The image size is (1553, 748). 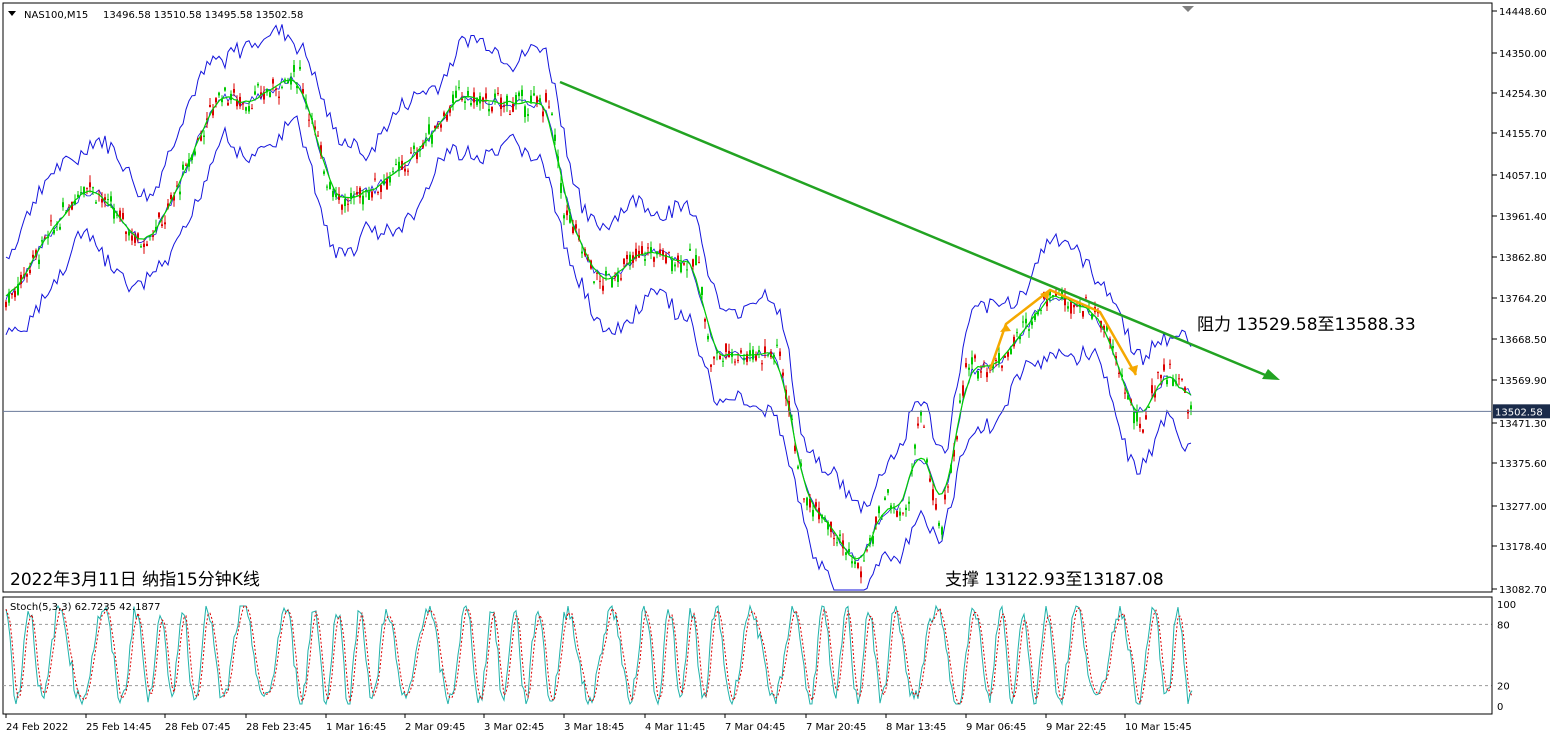 I want to click on time-tick-label: 25 Feb 14:45, so click(x=119, y=727).